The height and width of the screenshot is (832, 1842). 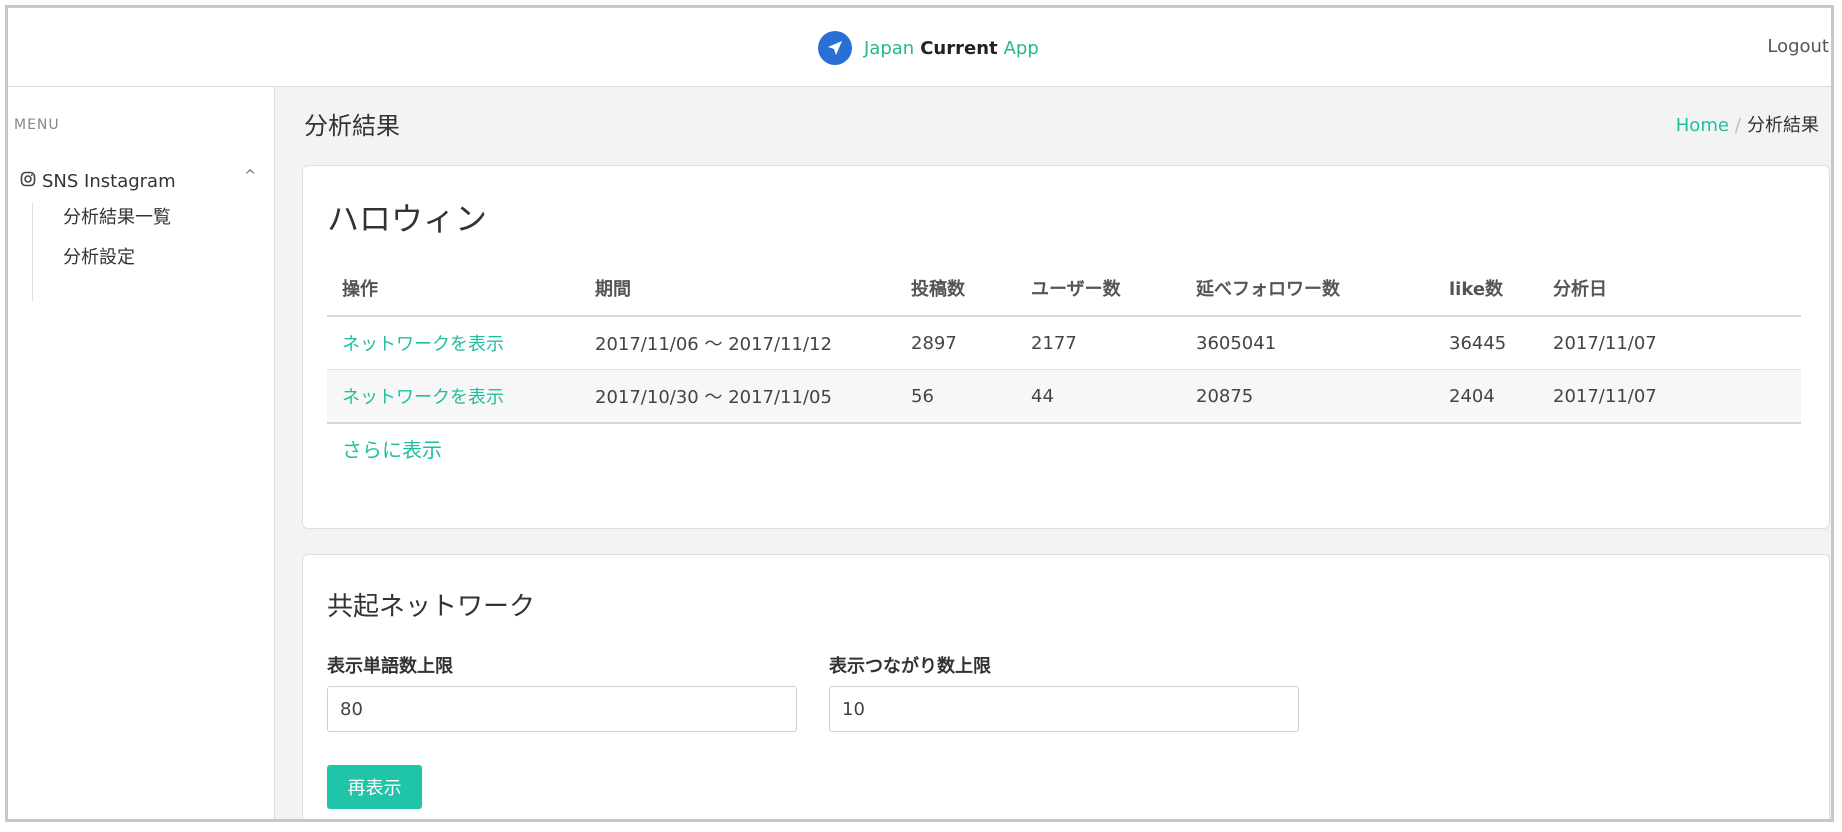 What do you see at coordinates (1783, 125) in the screenshot?
I see `breadcrumb-current: 分析結果` at bounding box center [1783, 125].